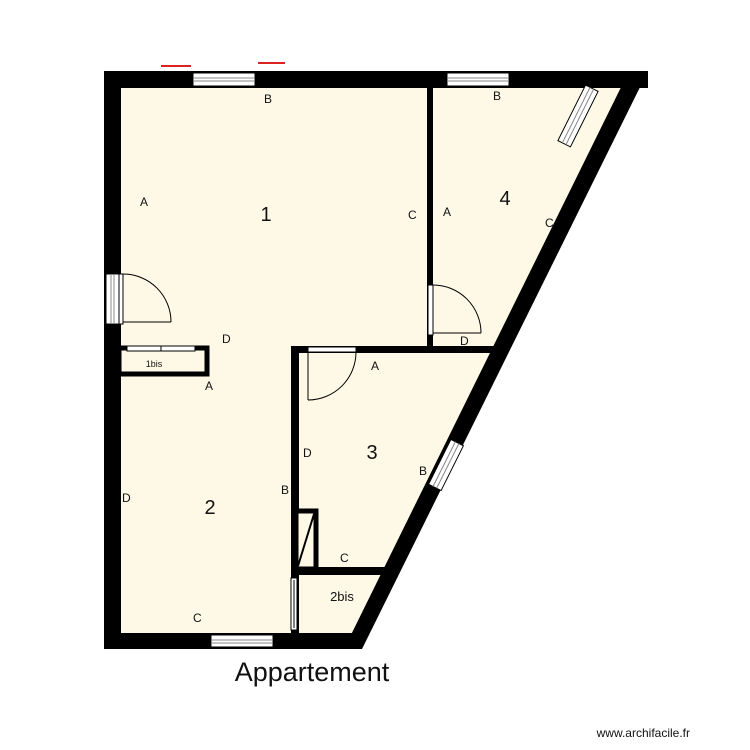 The width and height of the screenshot is (750, 750). Describe the element at coordinates (144, 202) in the screenshot. I see `room1-wall-a: A` at that location.